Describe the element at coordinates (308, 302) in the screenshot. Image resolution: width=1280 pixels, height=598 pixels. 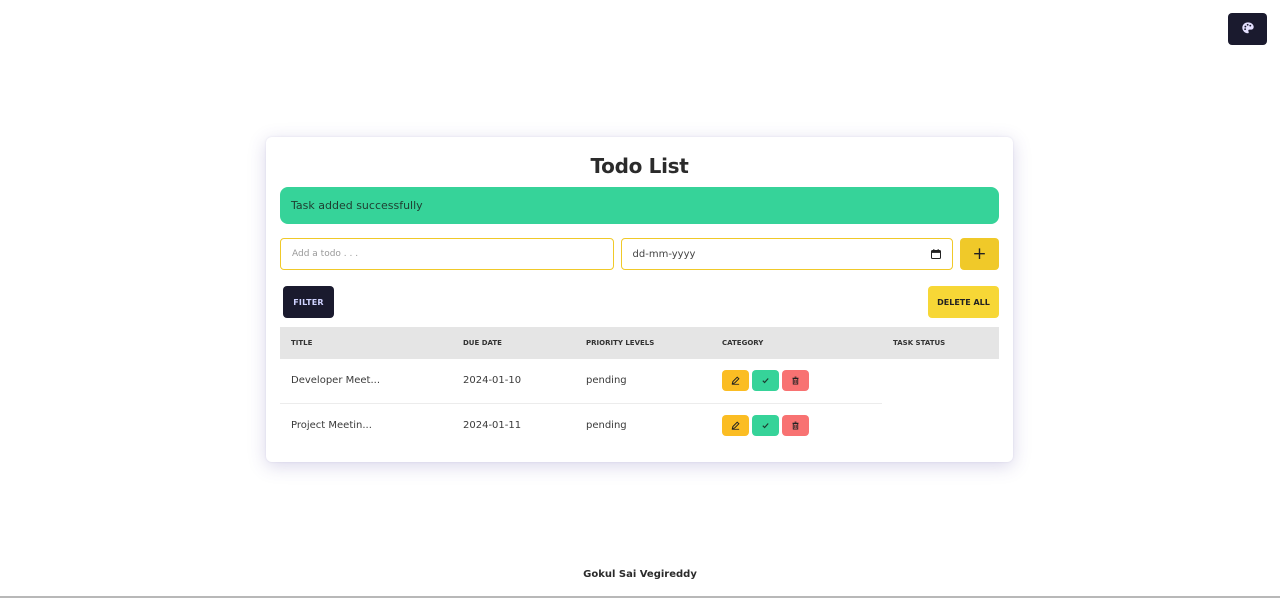
I see `filter-button: FILTER` at that location.